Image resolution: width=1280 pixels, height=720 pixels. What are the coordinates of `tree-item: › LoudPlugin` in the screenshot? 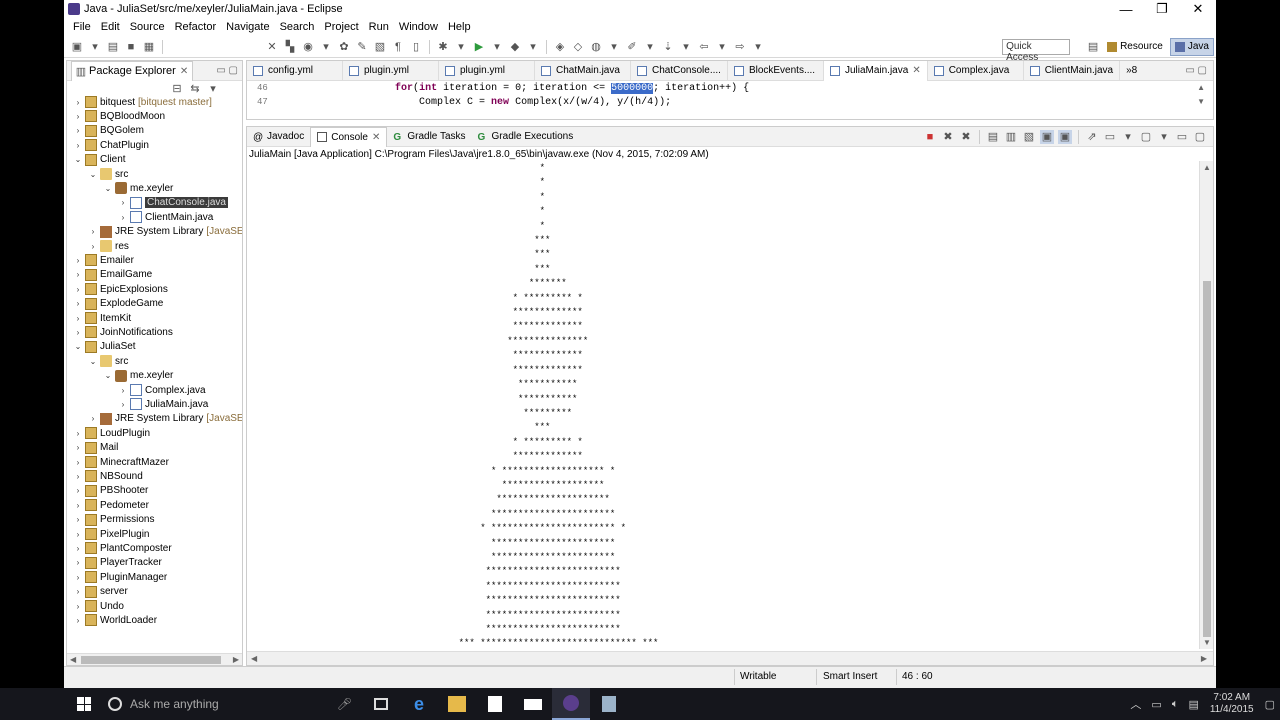 It's located at (111, 433).